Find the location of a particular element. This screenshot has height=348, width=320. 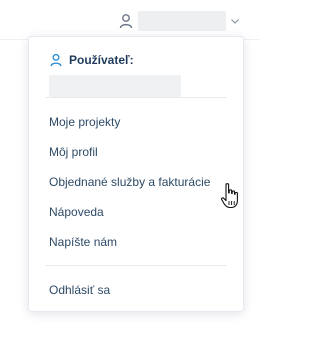

menu-item-contact: Napíšte nám is located at coordinates (83, 242).